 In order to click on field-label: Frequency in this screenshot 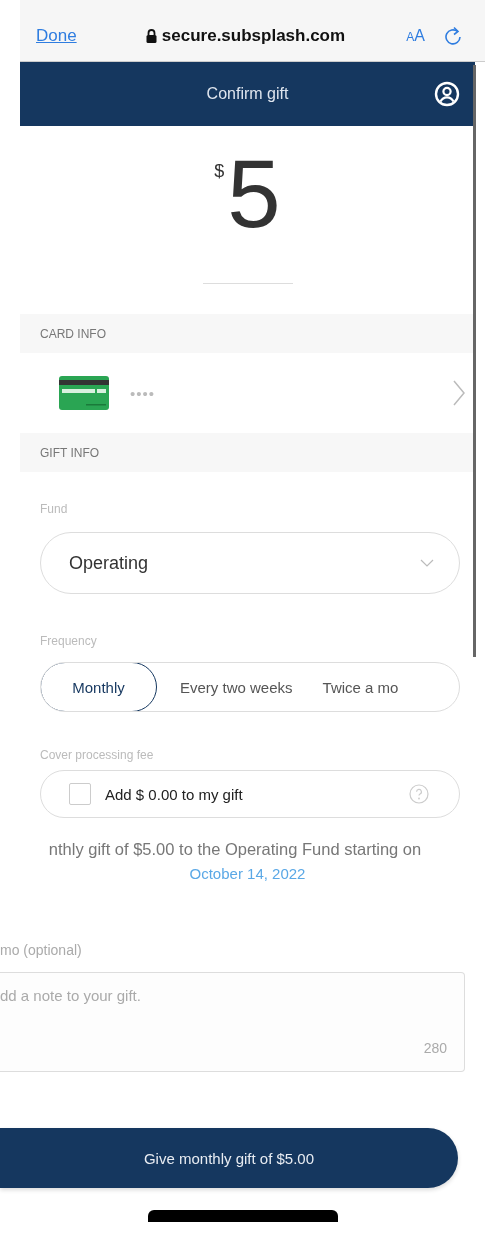, I will do `click(69, 641)`.